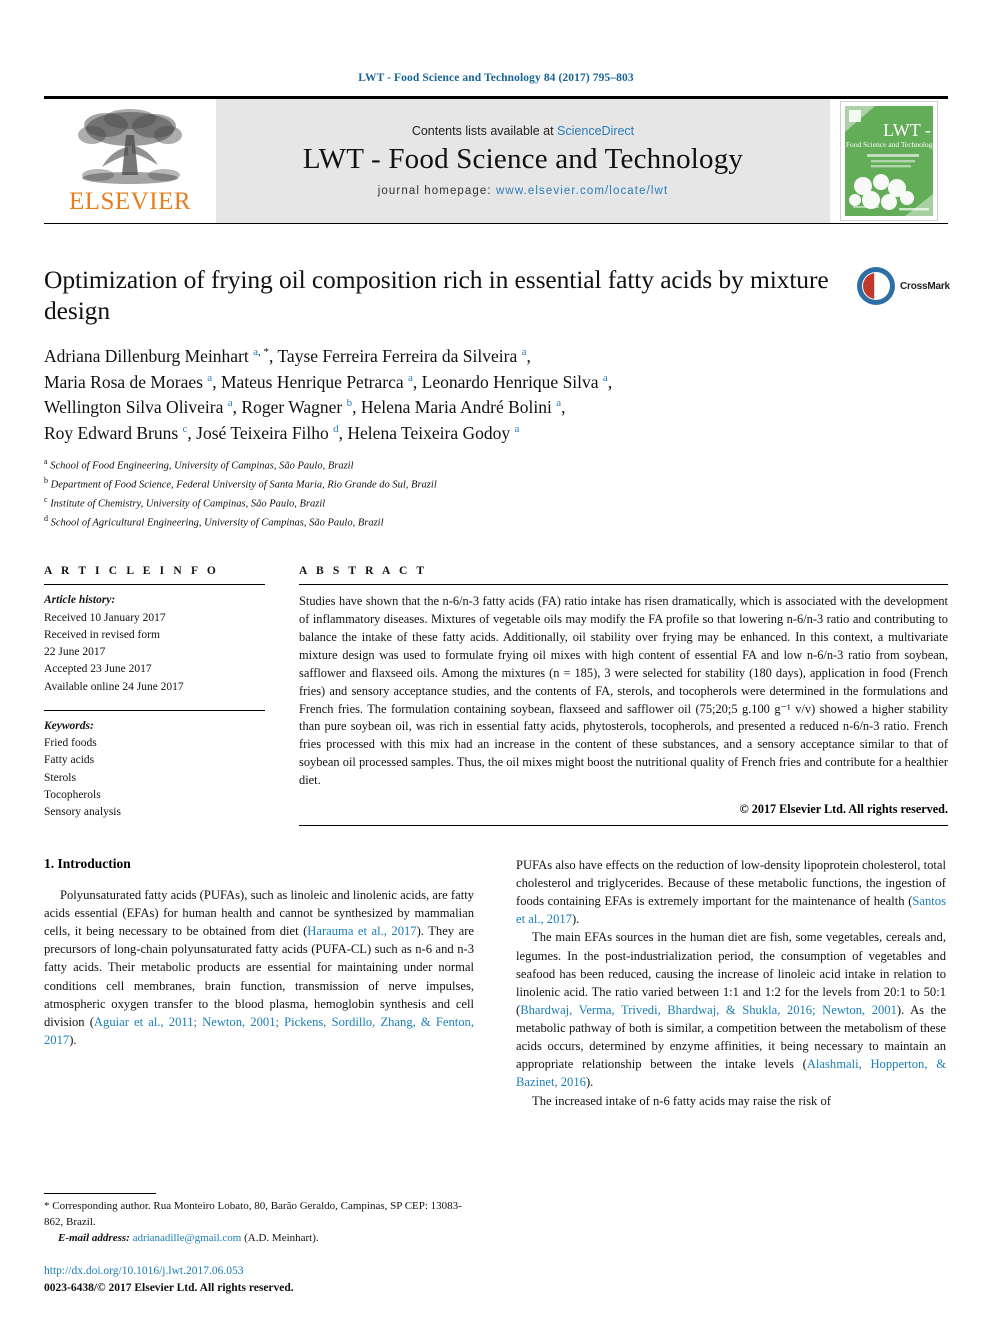 The image size is (992, 1323). What do you see at coordinates (46, 518) in the screenshot?
I see `affiliation-mark: d` at bounding box center [46, 518].